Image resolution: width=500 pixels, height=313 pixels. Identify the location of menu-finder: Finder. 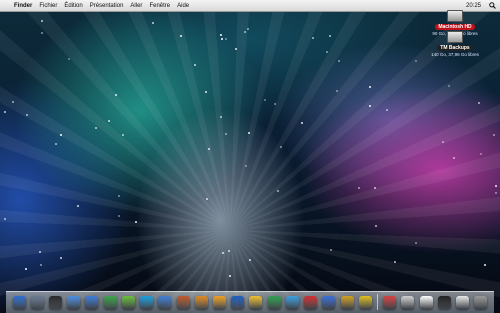
(23, 6).